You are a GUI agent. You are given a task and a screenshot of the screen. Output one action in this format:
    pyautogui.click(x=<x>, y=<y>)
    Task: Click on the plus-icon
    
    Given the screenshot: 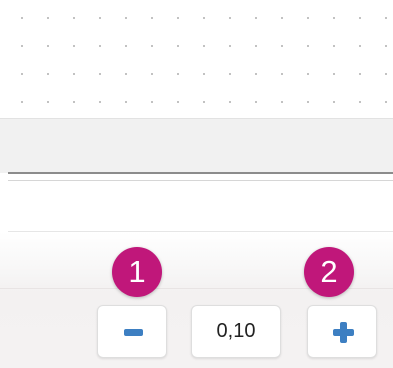 What is the action you would take?
    pyautogui.click(x=343, y=332)
    